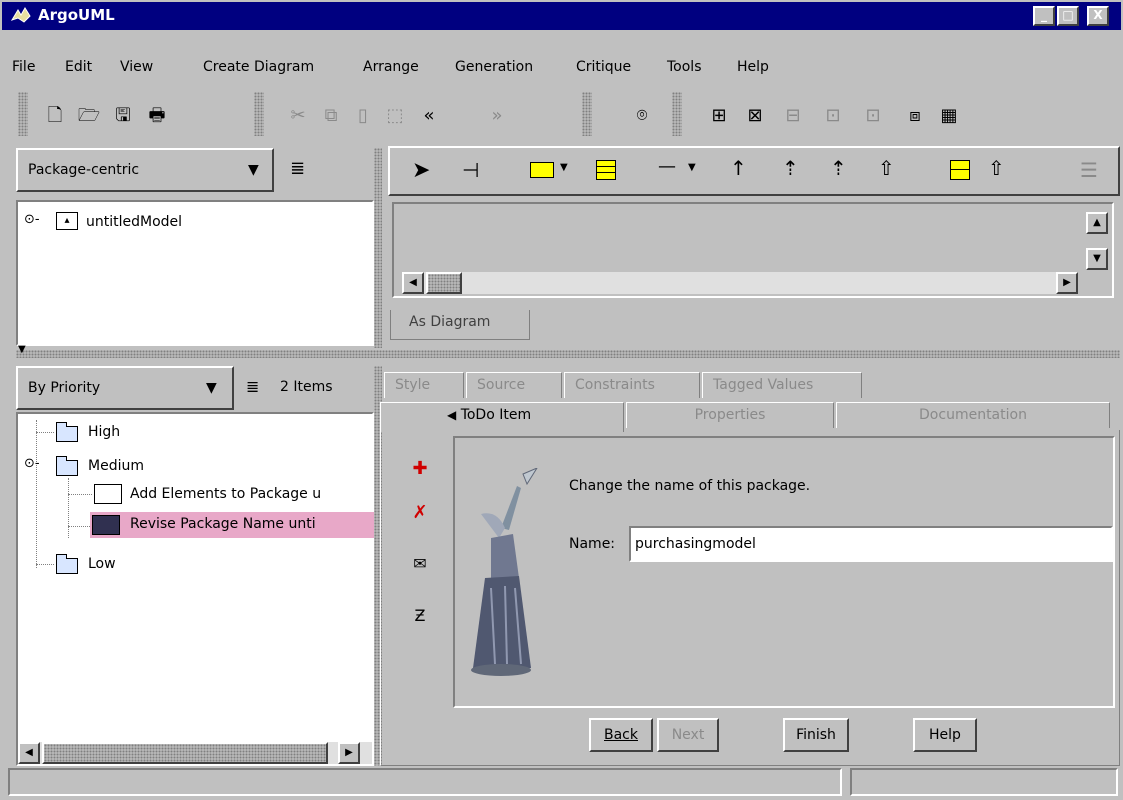 The image size is (1123, 800). Describe the element at coordinates (973, 415) in the screenshot. I see `tab-documentation: Documentation` at that location.